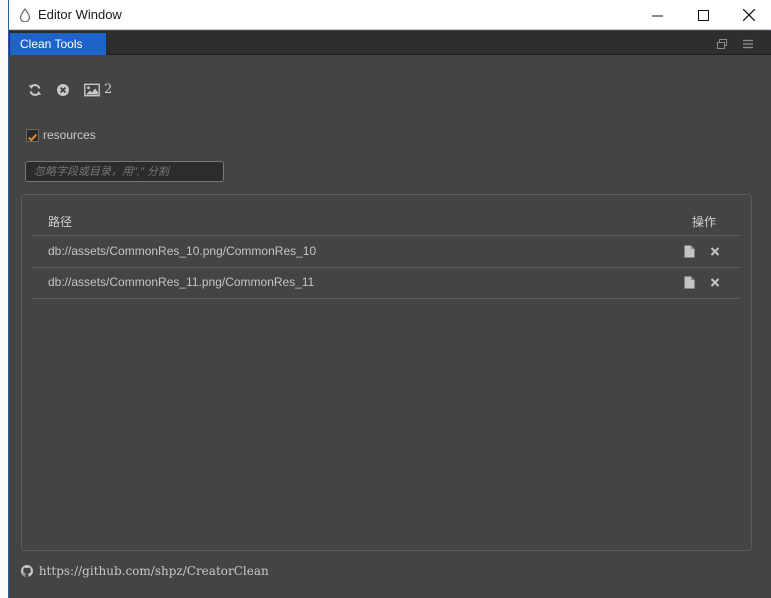 This screenshot has height=598, width=771. I want to click on close-icon, so click(749, 15).